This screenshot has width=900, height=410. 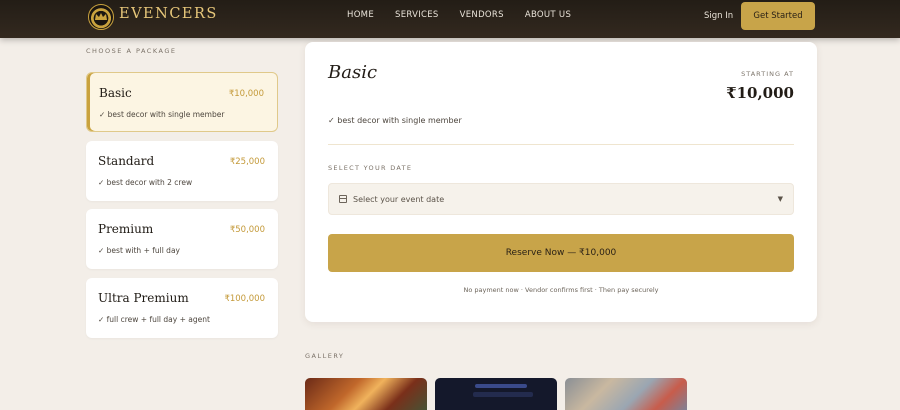 What do you see at coordinates (343, 199) in the screenshot?
I see `calendar-icon` at bounding box center [343, 199].